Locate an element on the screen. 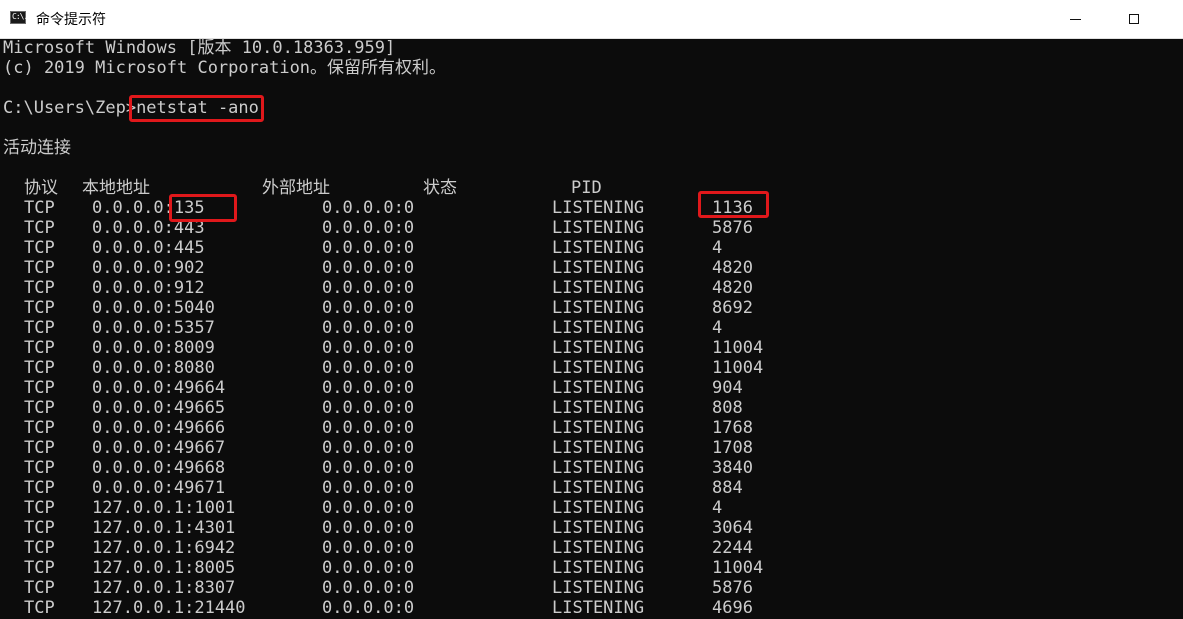 The image size is (1183, 619). cell-local: 0.0.0.0:5040 is located at coordinates (153, 308).